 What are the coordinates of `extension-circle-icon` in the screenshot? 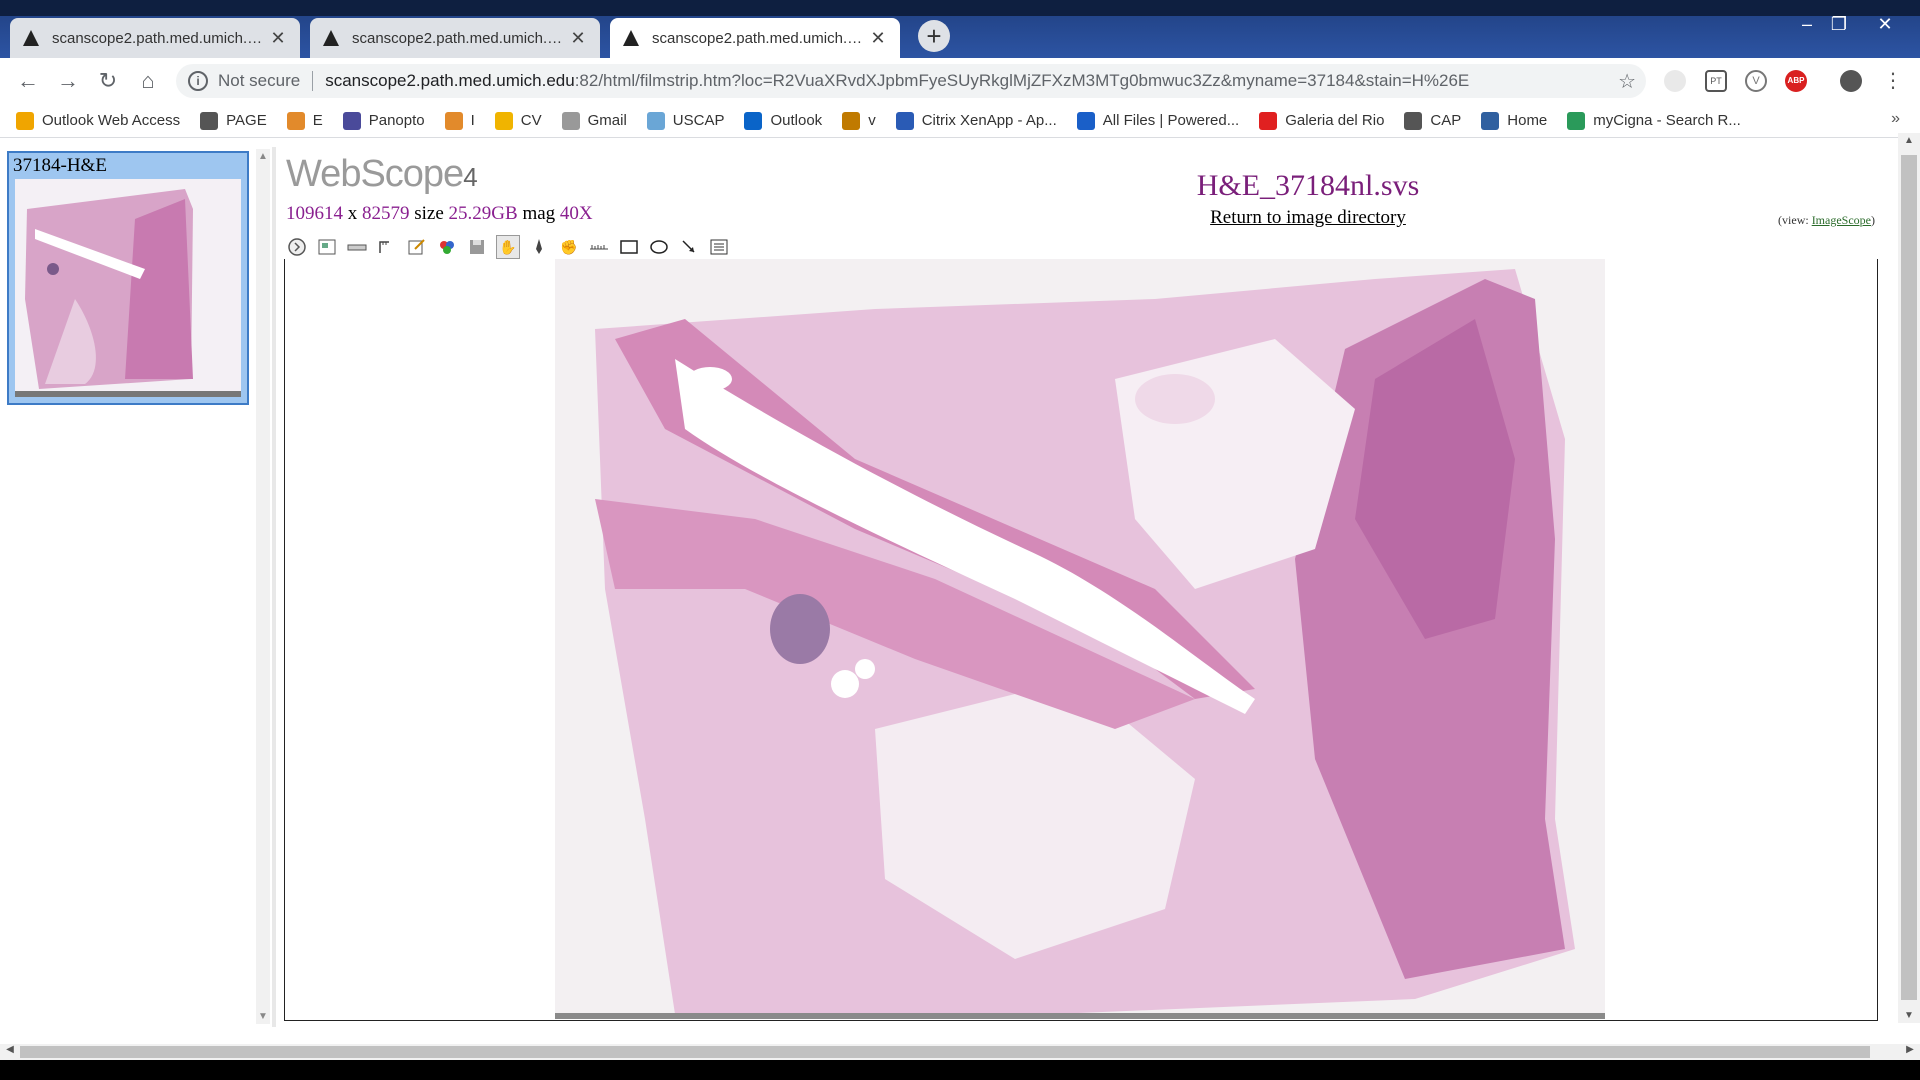 It's located at (1675, 81).